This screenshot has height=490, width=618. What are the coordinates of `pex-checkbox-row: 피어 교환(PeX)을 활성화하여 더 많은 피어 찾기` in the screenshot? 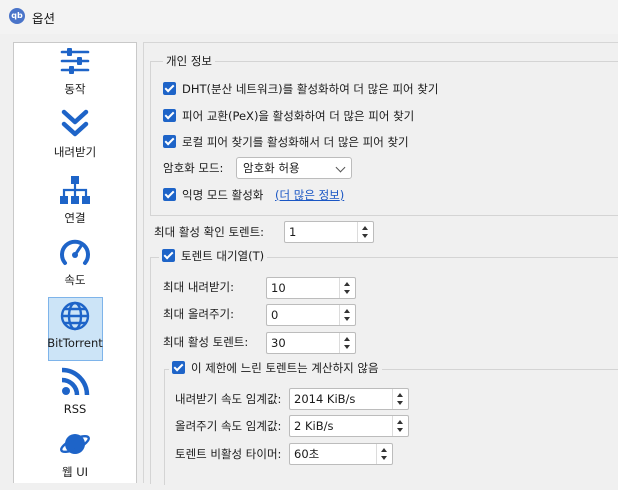 It's located at (288, 116).